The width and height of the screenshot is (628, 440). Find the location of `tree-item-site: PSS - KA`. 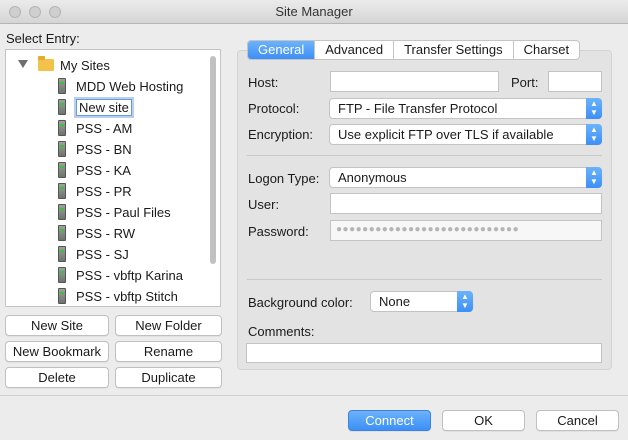

tree-item-site: PSS - KA is located at coordinates (94, 170).